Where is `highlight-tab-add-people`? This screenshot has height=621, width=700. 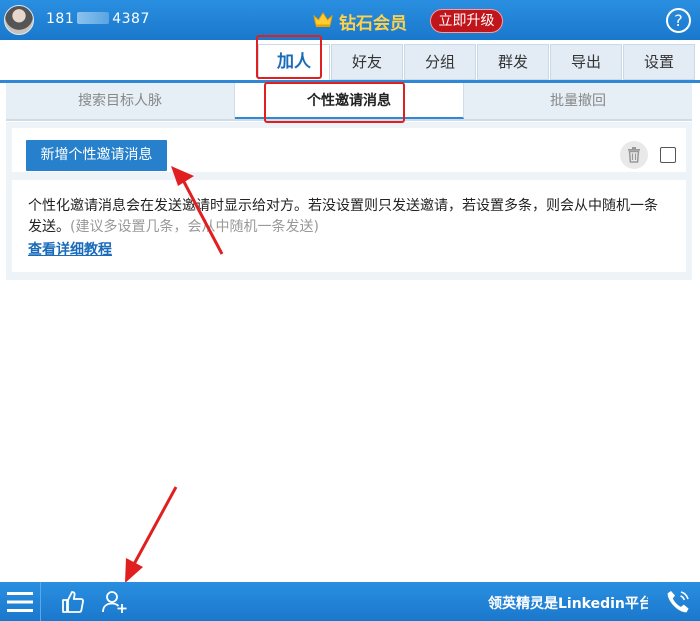
highlight-tab-add-people is located at coordinates (289, 57).